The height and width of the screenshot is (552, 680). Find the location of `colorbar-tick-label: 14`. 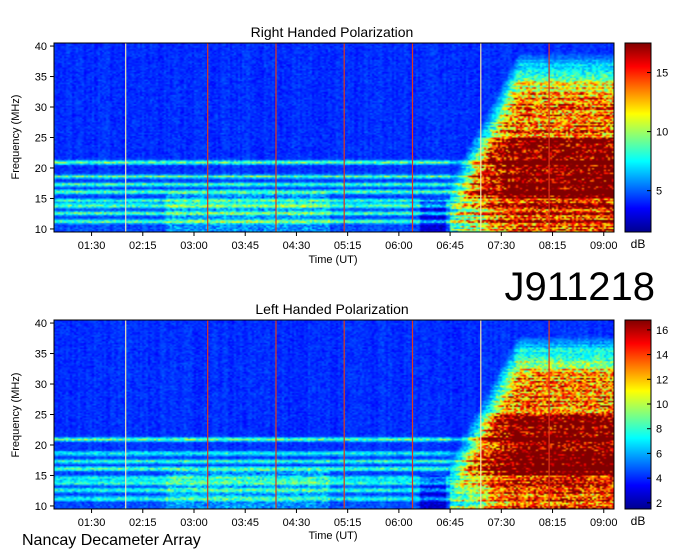

colorbar-tick-label: 14 is located at coordinates (662, 356).